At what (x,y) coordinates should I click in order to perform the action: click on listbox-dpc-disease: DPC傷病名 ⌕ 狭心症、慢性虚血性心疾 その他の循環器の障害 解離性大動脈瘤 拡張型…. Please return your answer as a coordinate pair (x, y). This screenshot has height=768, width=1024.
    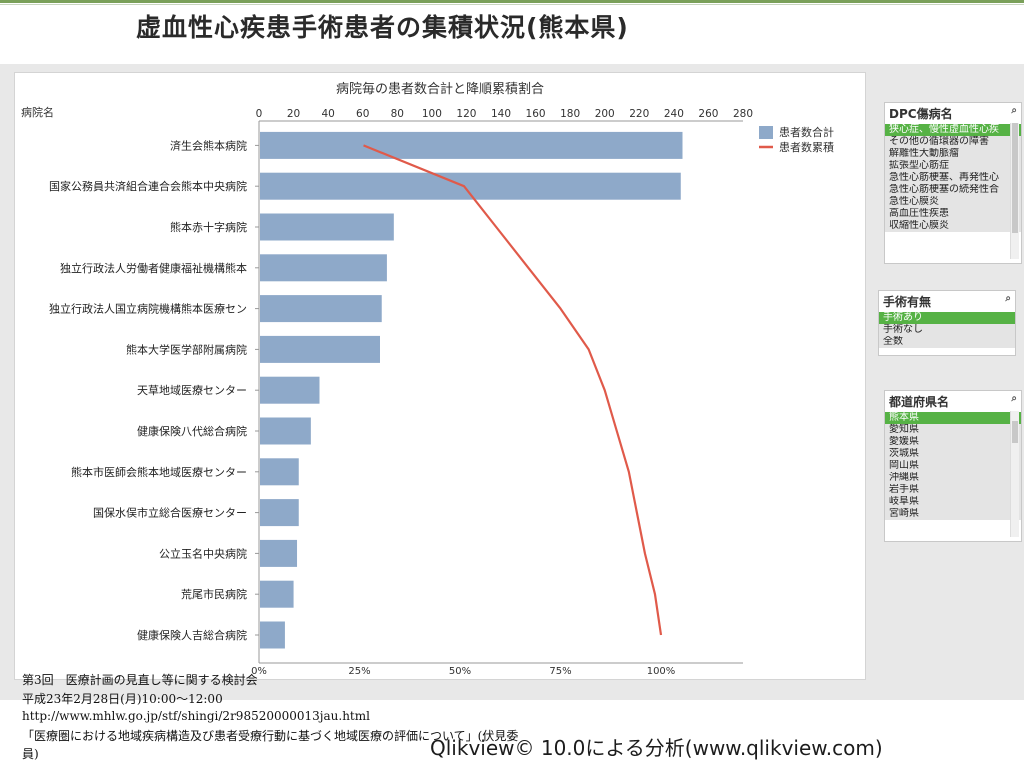
    Looking at the image, I should click on (953, 183).